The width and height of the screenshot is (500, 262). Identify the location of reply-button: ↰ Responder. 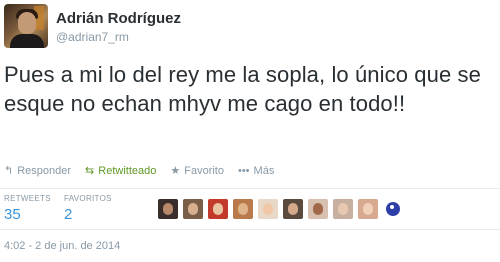
(38, 171).